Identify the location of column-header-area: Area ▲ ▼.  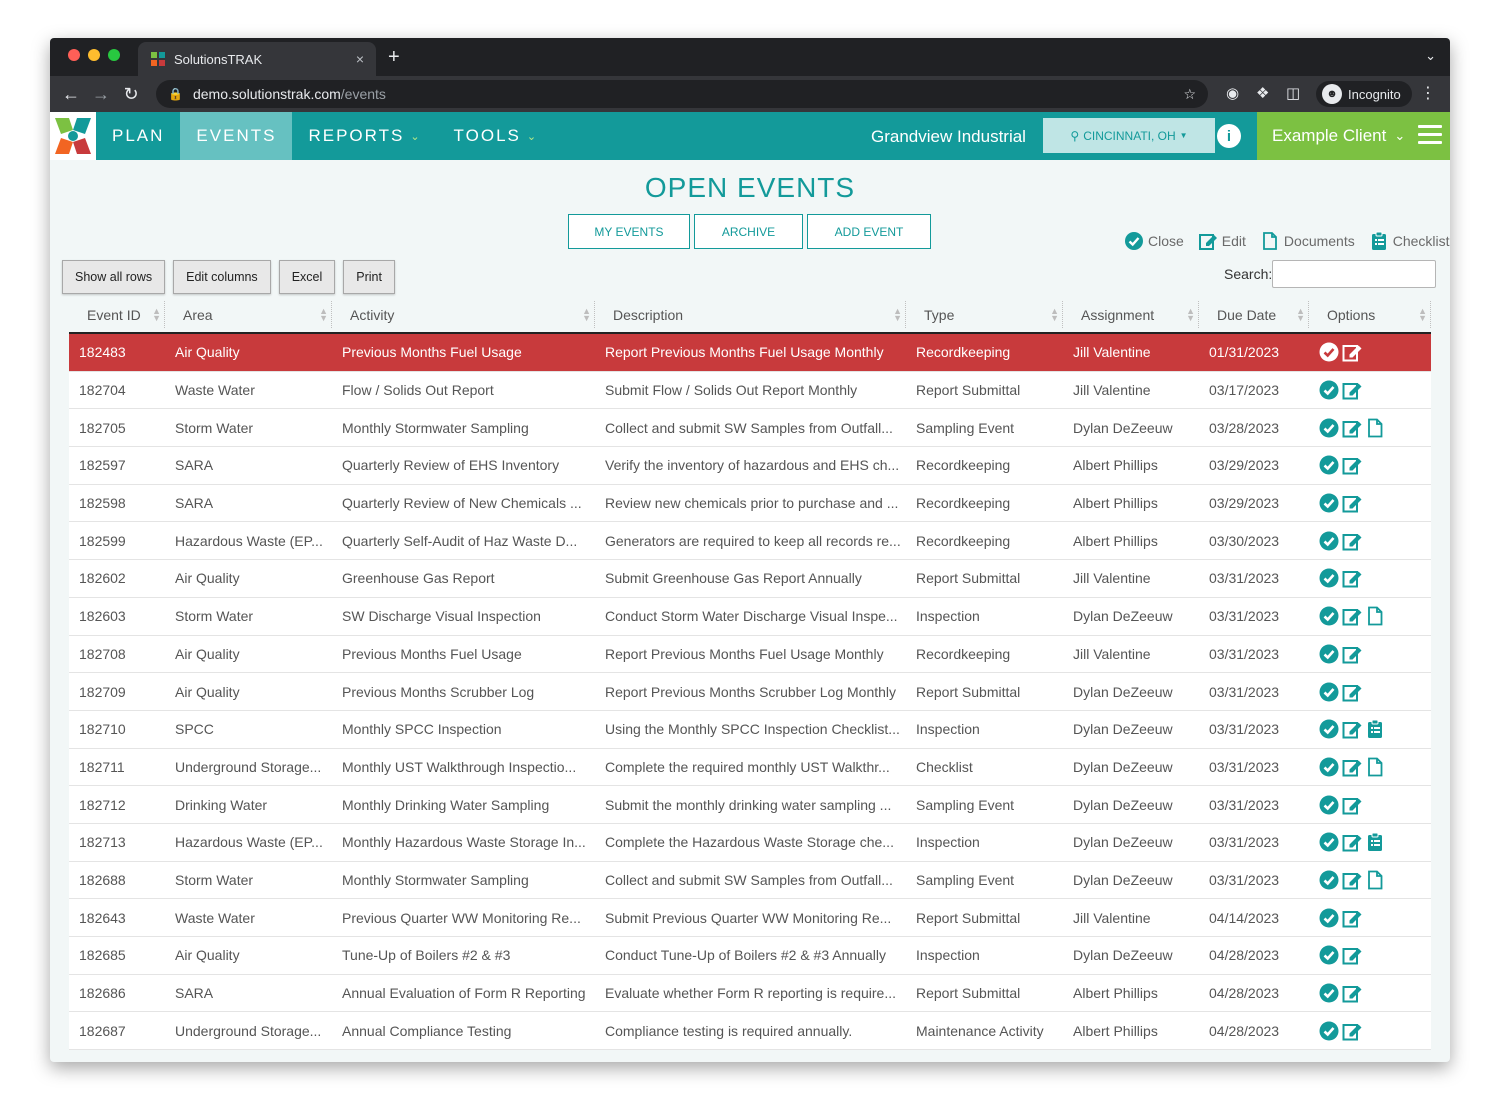
(248, 314).